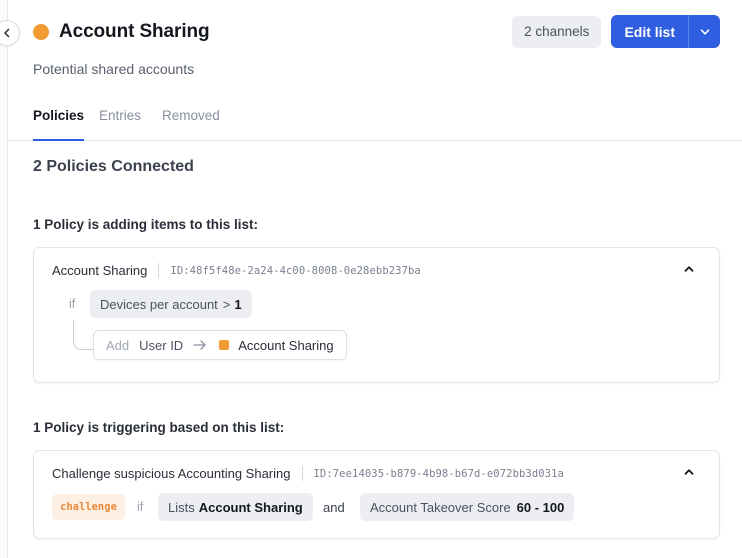 The width and height of the screenshot is (742, 558). I want to click on tab-entries: Entries, so click(120, 124).